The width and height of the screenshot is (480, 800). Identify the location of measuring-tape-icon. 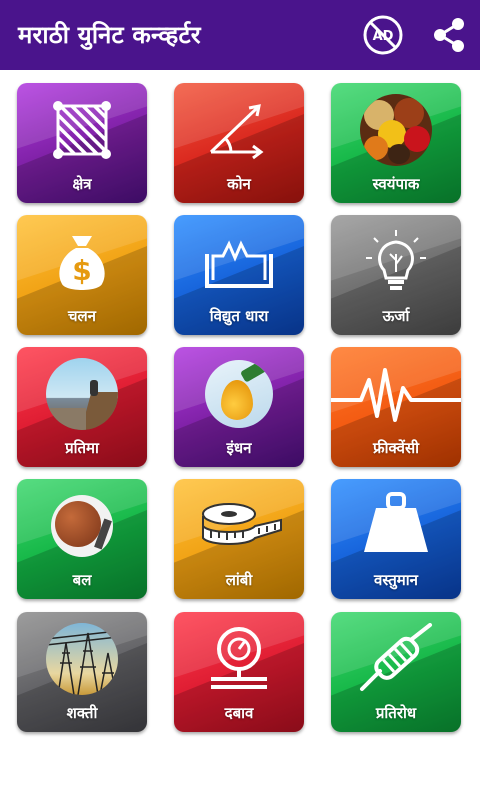
(242, 524).